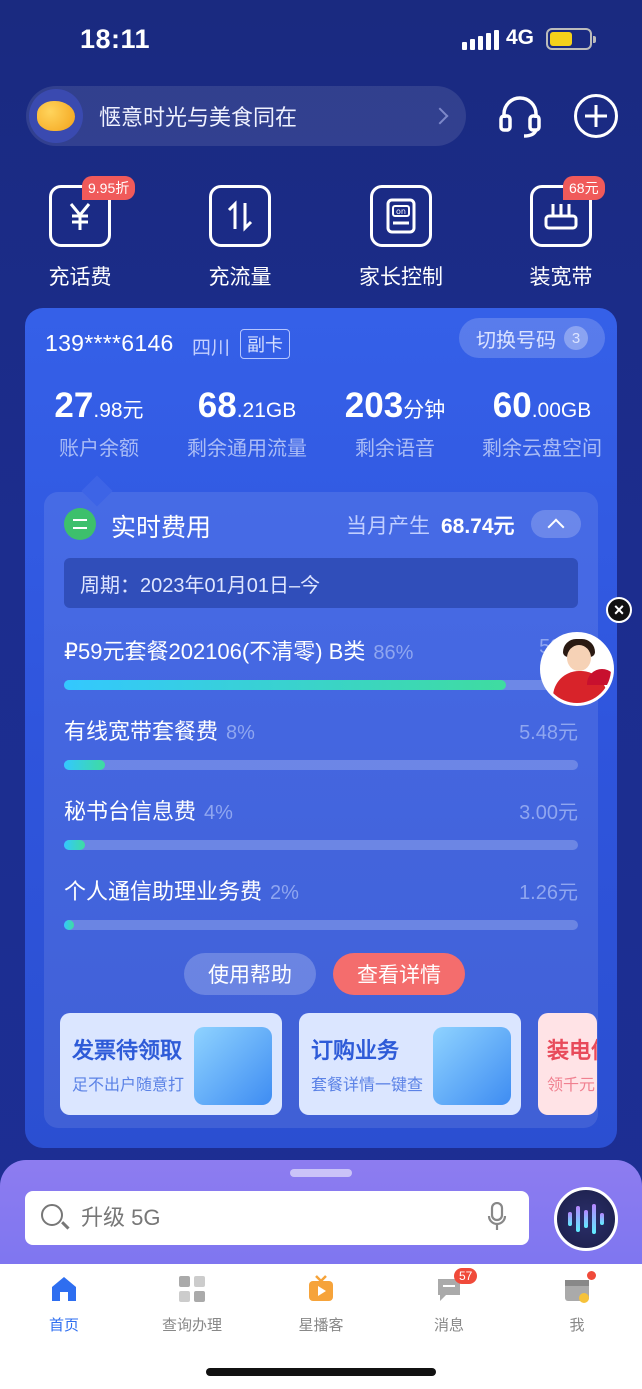 Image resolution: width=642 pixels, height=1389 pixels. I want to click on tab-label: 我, so click(577, 1325).